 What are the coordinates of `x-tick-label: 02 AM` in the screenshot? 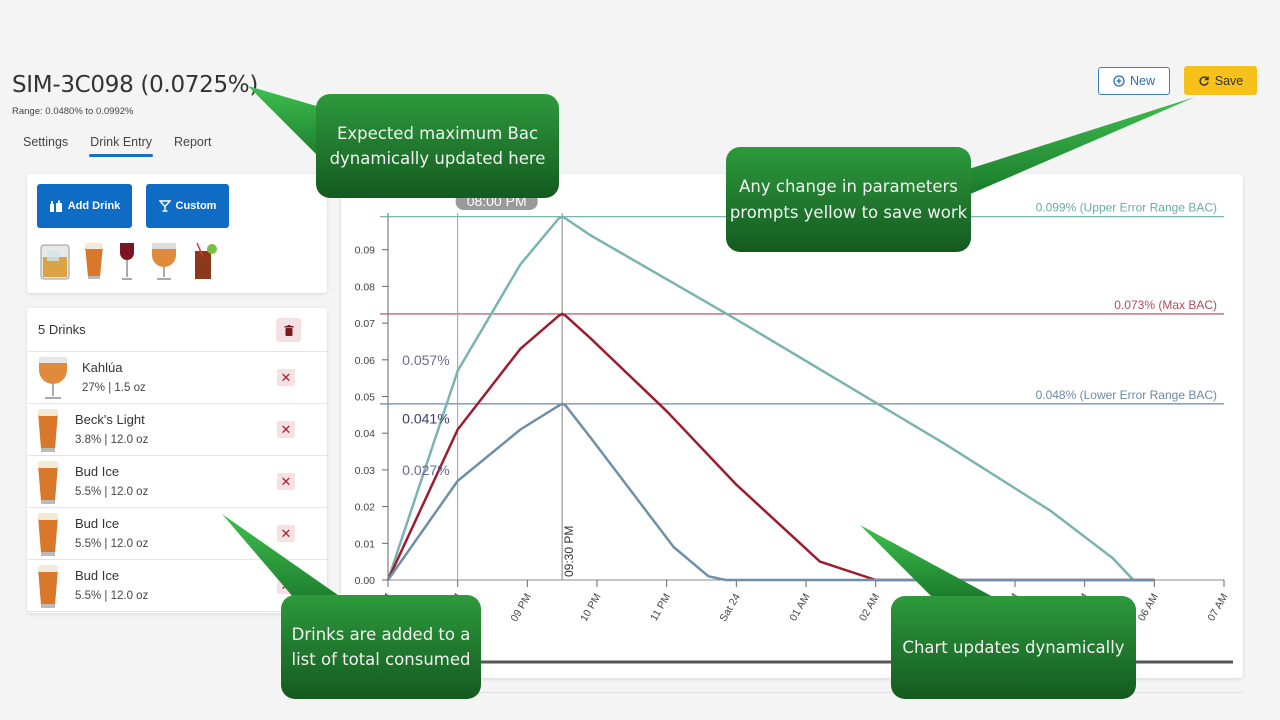 It's located at (869, 608).